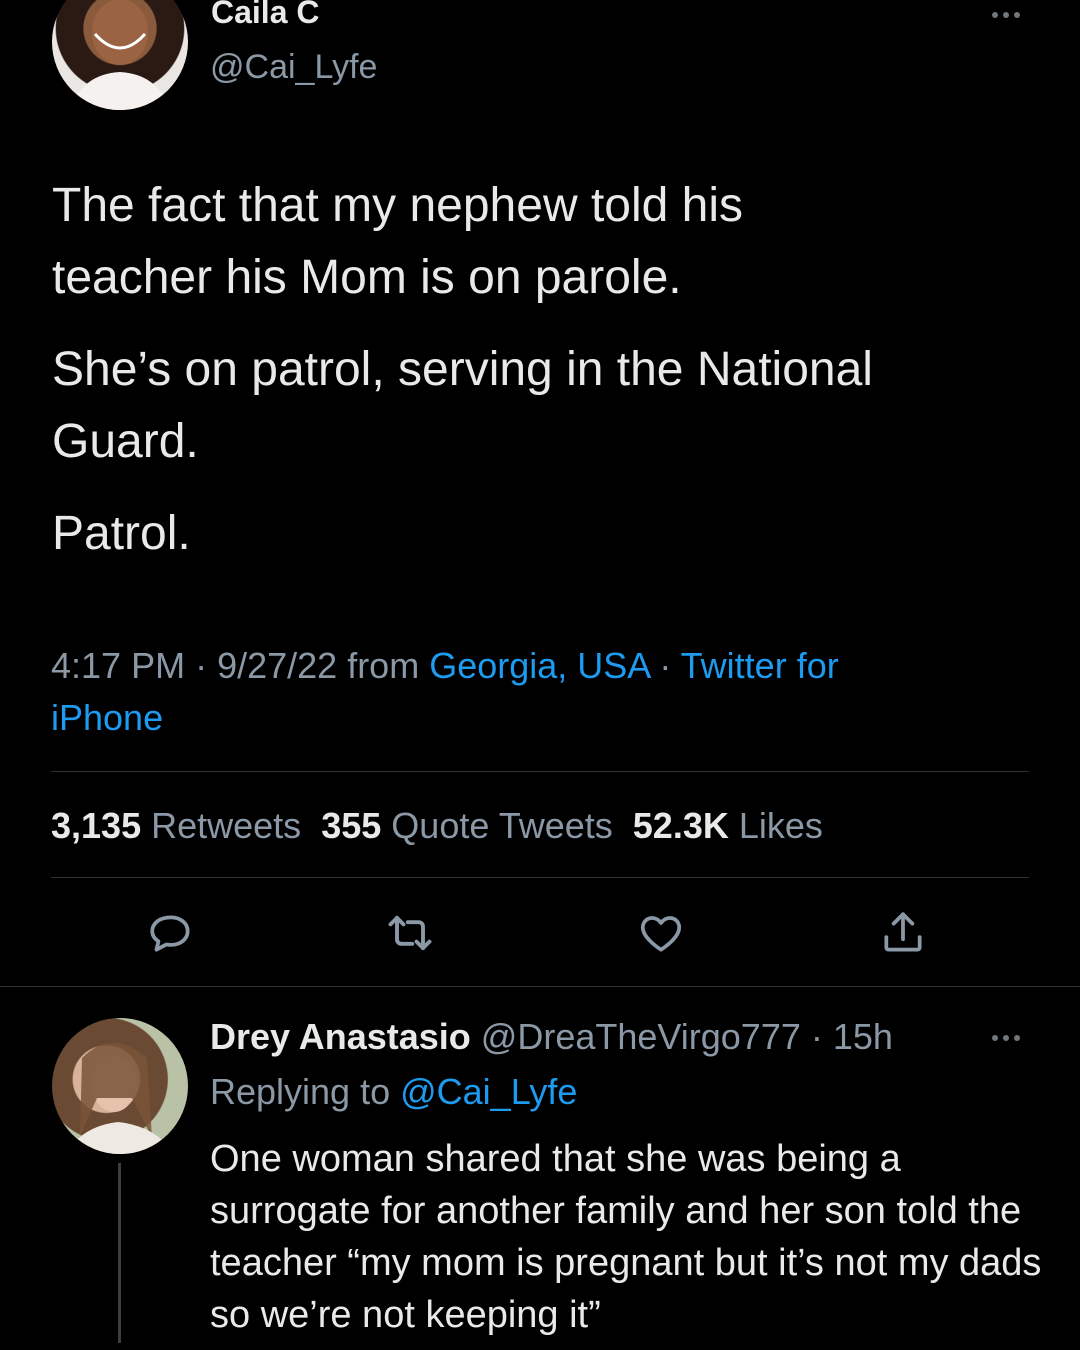  What do you see at coordinates (118, 665) in the screenshot?
I see `tweet-time: 4:17 PM` at bounding box center [118, 665].